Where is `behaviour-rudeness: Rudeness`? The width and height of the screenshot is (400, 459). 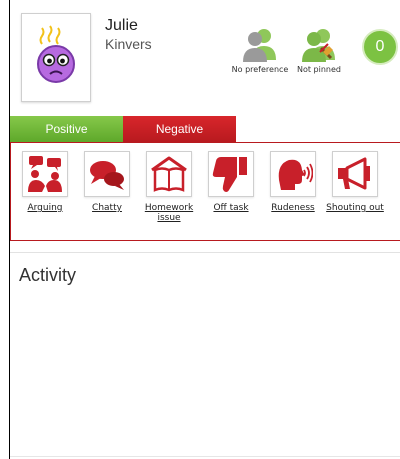 behaviour-rudeness: Rudeness is located at coordinates (293, 182).